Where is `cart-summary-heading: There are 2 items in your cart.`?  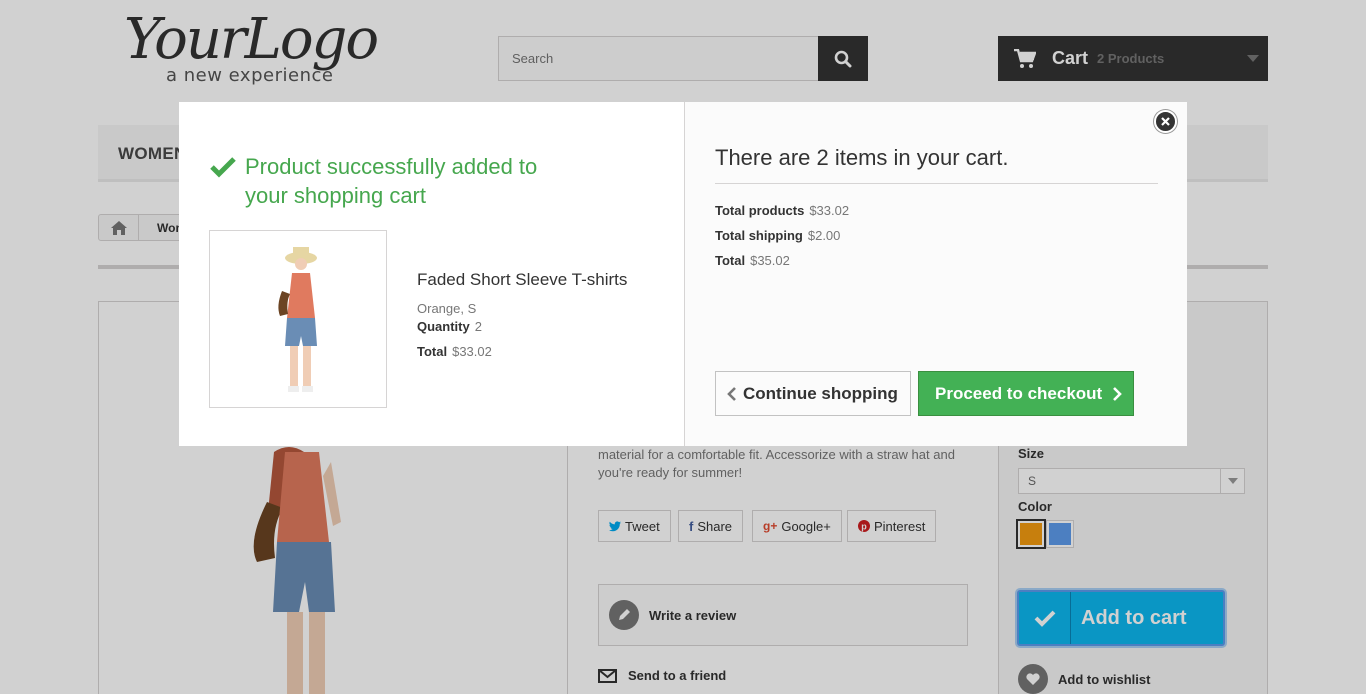 cart-summary-heading: There are 2 items in your cart. is located at coordinates (862, 157).